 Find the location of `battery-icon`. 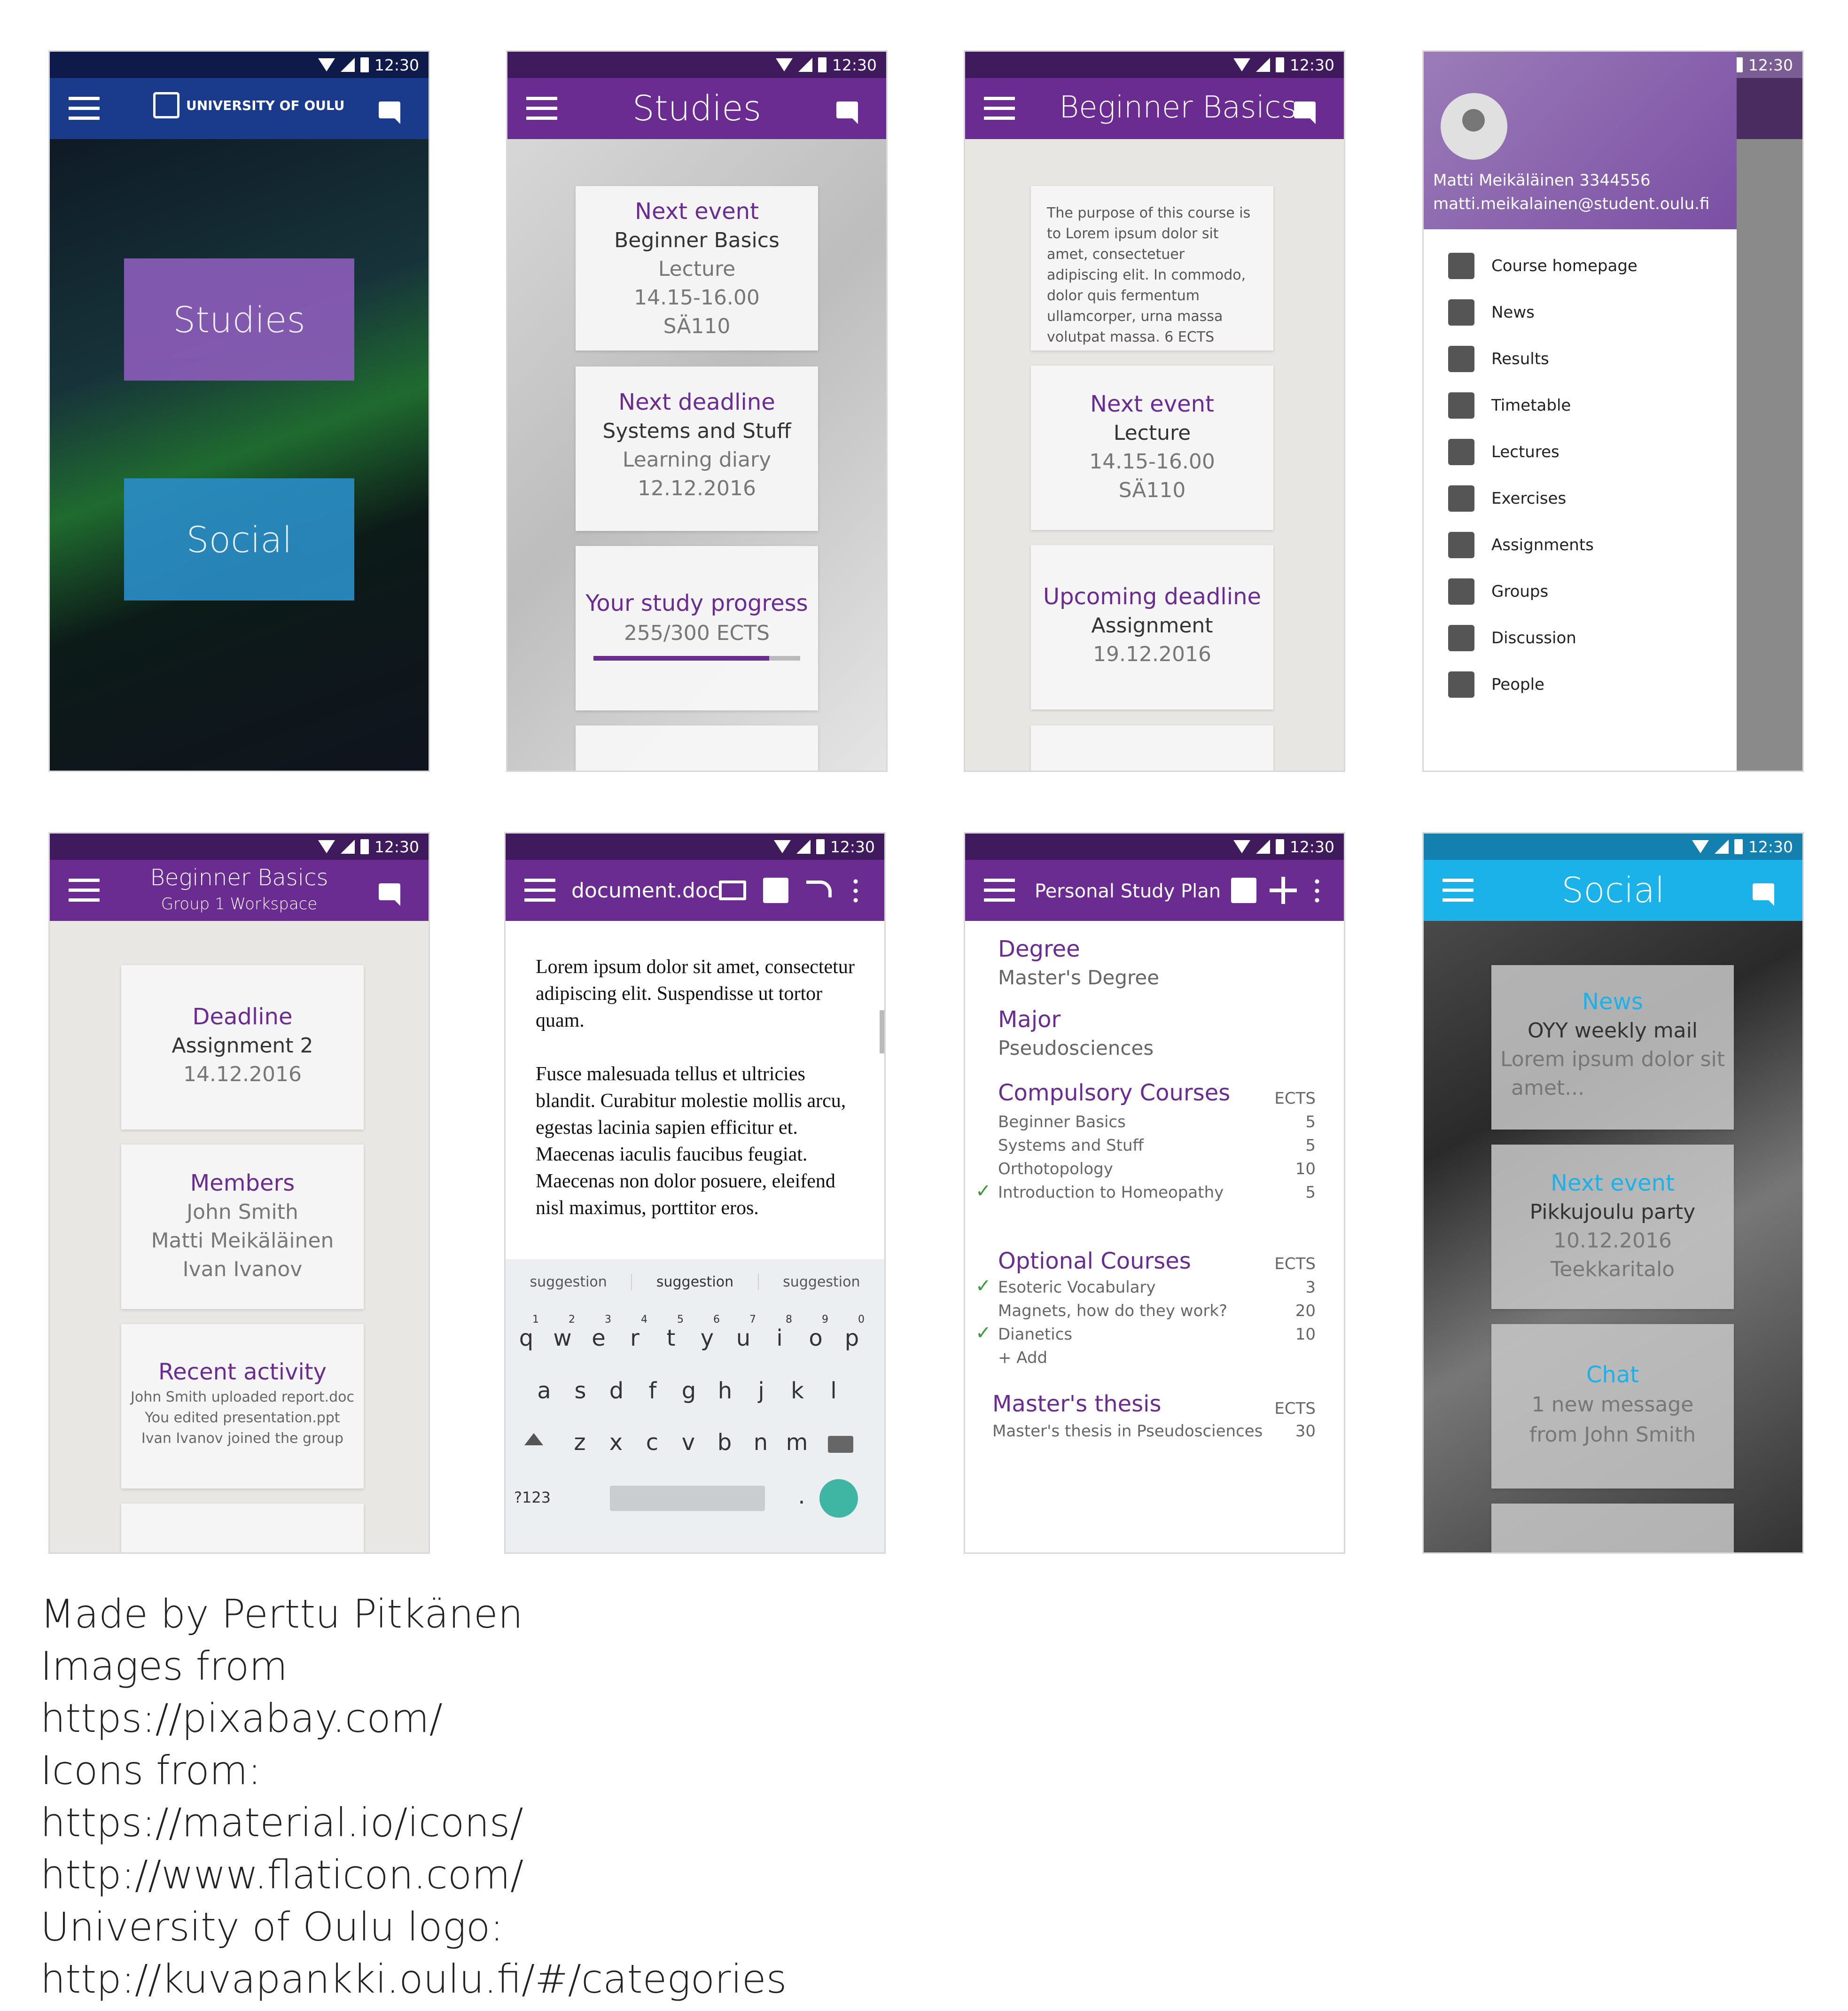

battery-icon is located at coordinates (364, 847).